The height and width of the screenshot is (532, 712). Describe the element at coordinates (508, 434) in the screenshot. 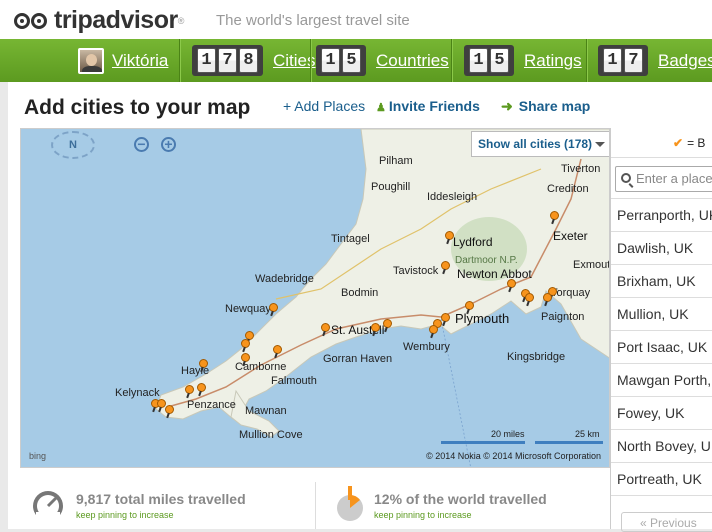

I see `scale-miles: 20 miles` at that location.